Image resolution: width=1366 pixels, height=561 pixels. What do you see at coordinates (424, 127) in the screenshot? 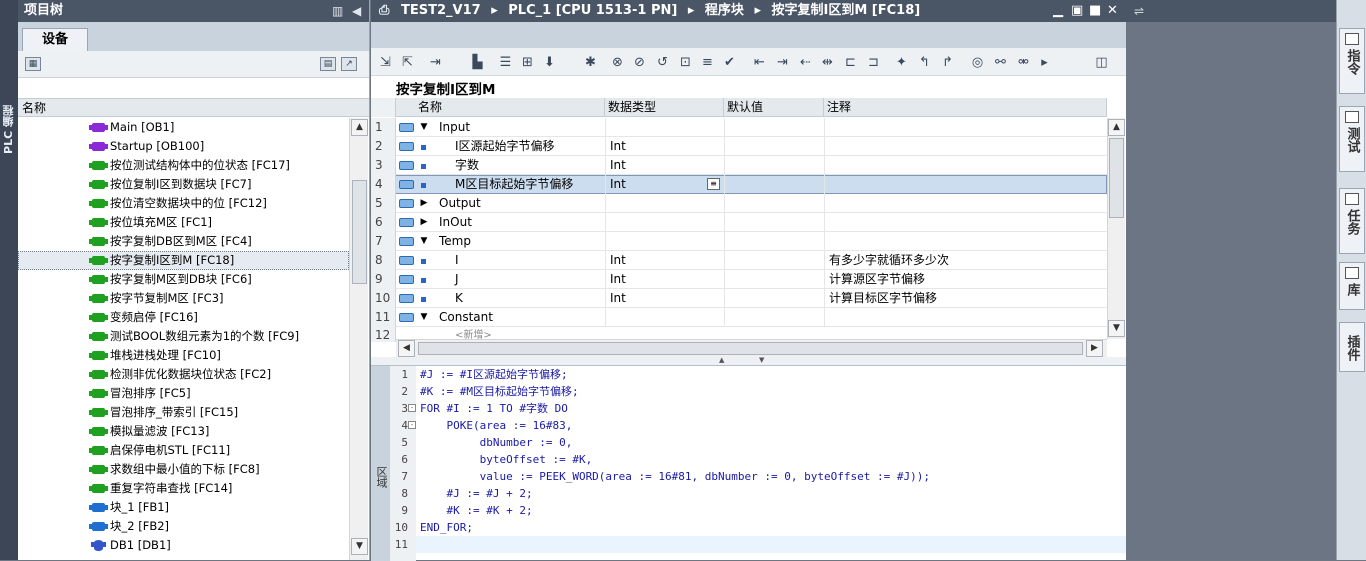
I see `expand-toggle-icon: ▼` at bounding box center [424, 127].